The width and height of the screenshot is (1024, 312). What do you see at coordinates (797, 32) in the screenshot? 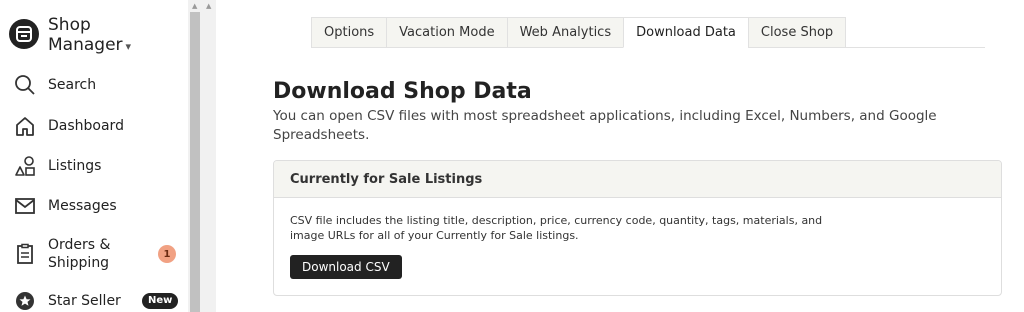
I see `tab-close-shop: Close Shop` at bounding box center [797, 32].